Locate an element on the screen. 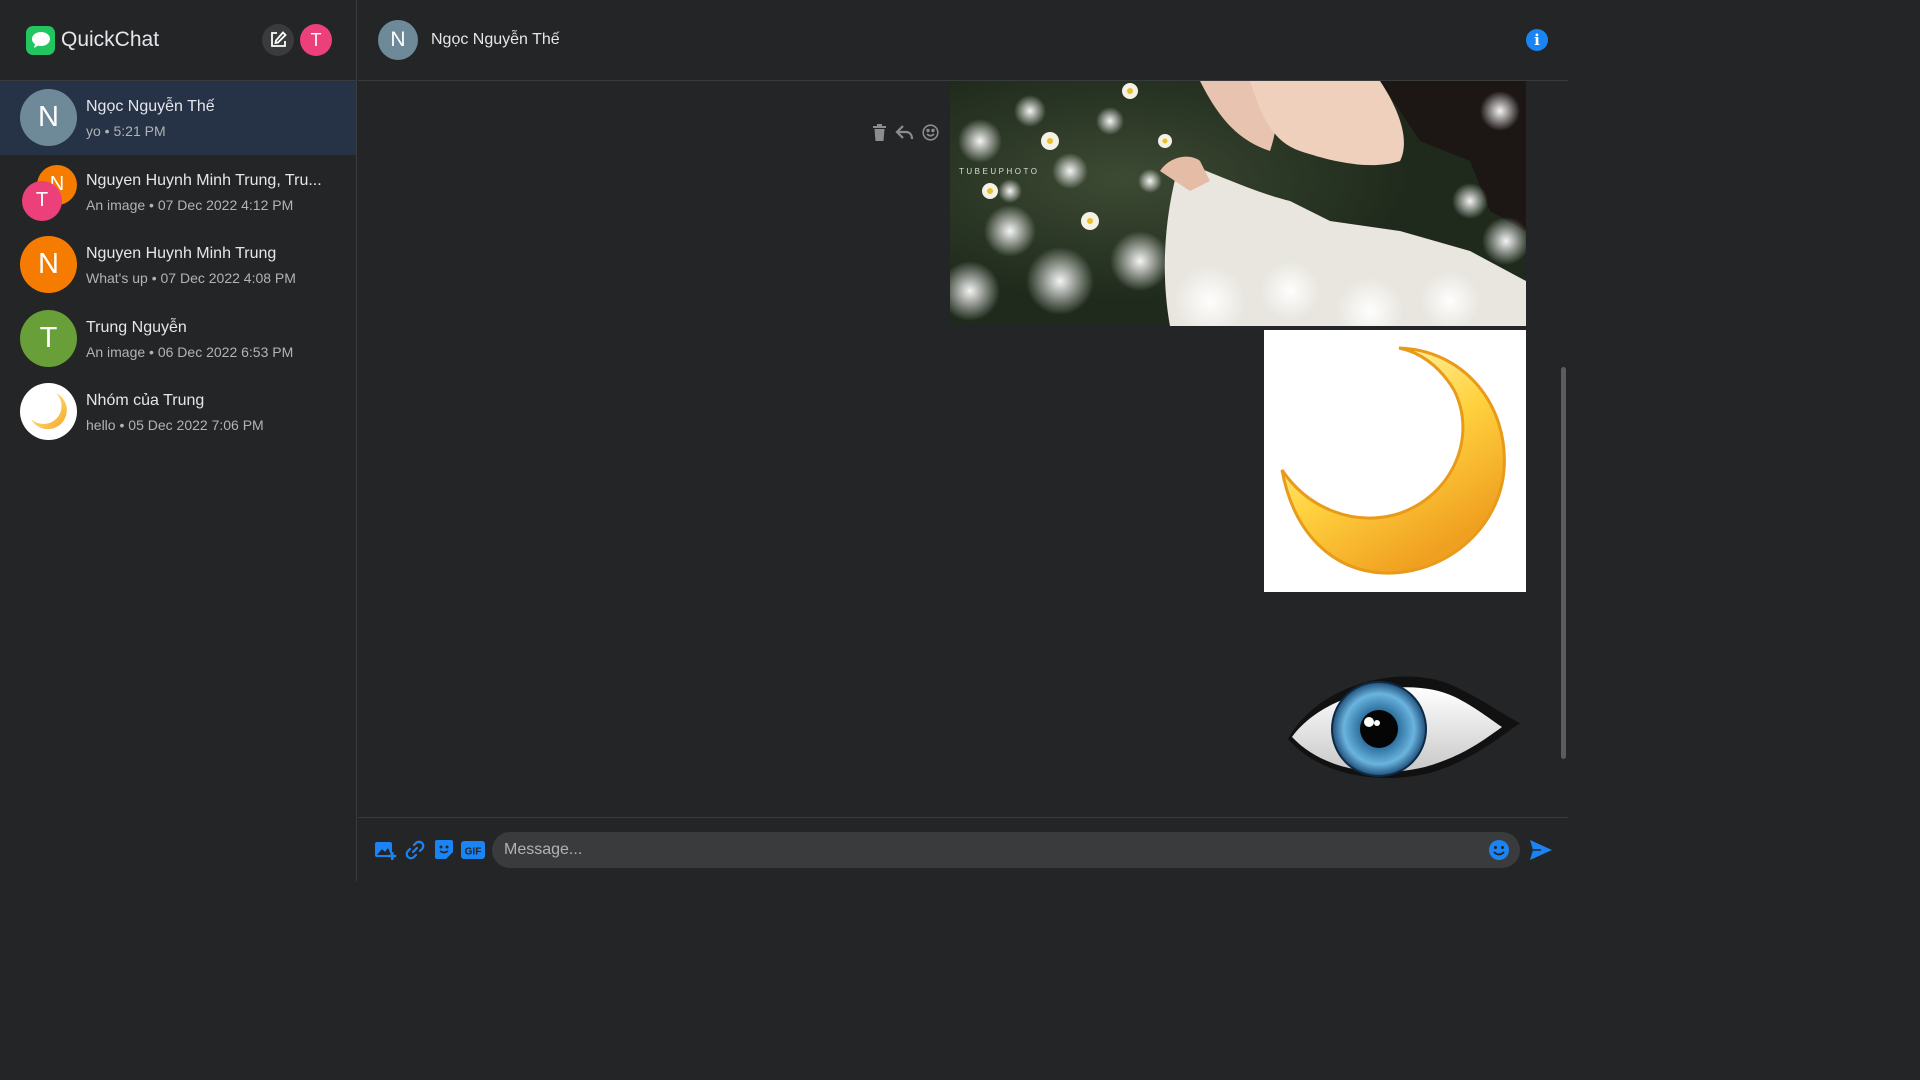  last-message: hello is located at coordinates (101, 425).